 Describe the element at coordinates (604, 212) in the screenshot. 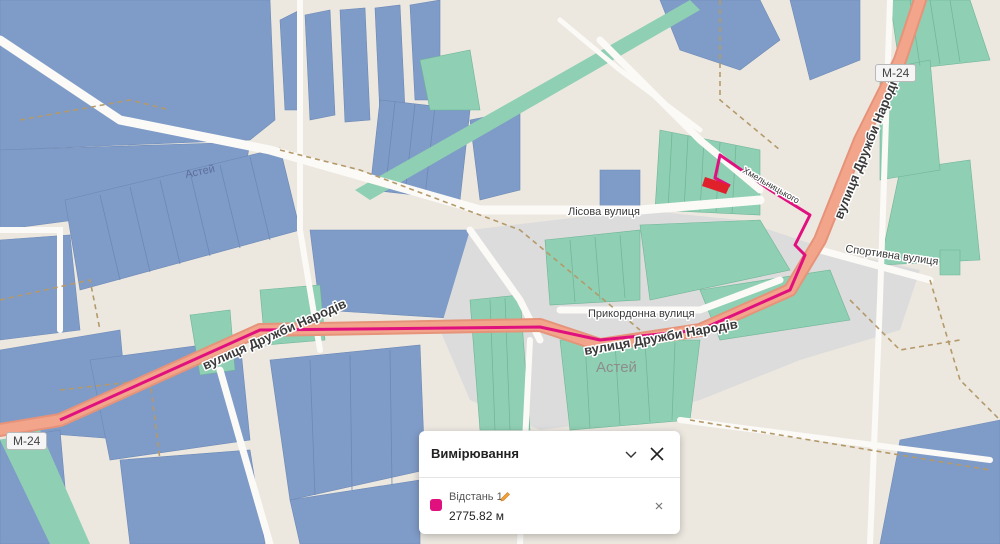

I see `label-lisova: Лісова вулиця` at that location.